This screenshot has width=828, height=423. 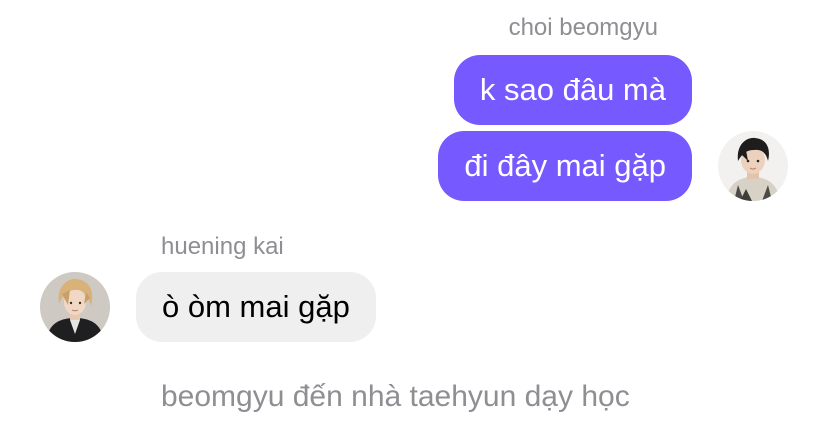 What do you see at coordinates (583, 27) in the screenshot?
I see `sender-name-outgoing: choi beomgyu` at bounding box center [583, 27].